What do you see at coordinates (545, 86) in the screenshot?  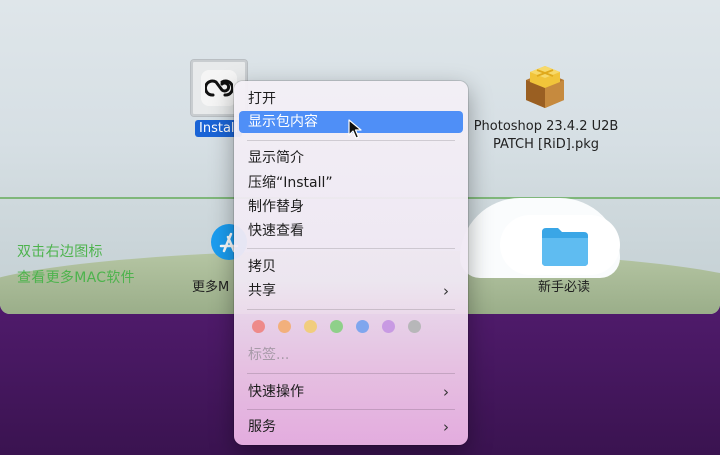 I see `package-icon` at bounding box center [545, 86].